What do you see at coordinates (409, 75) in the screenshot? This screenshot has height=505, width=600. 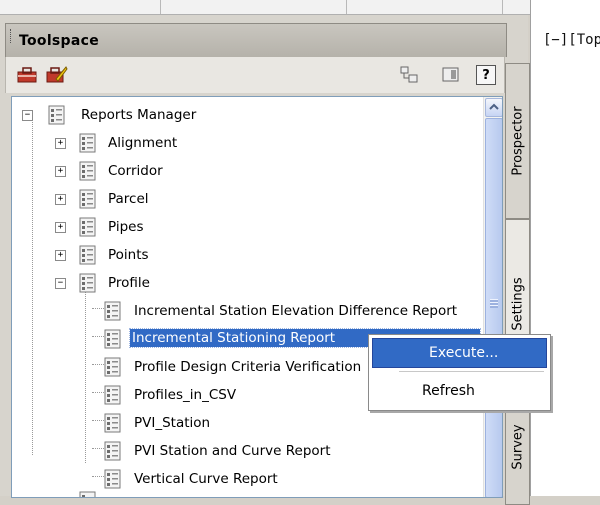 I see `item-view-icon` at bounding box center [409, 75].